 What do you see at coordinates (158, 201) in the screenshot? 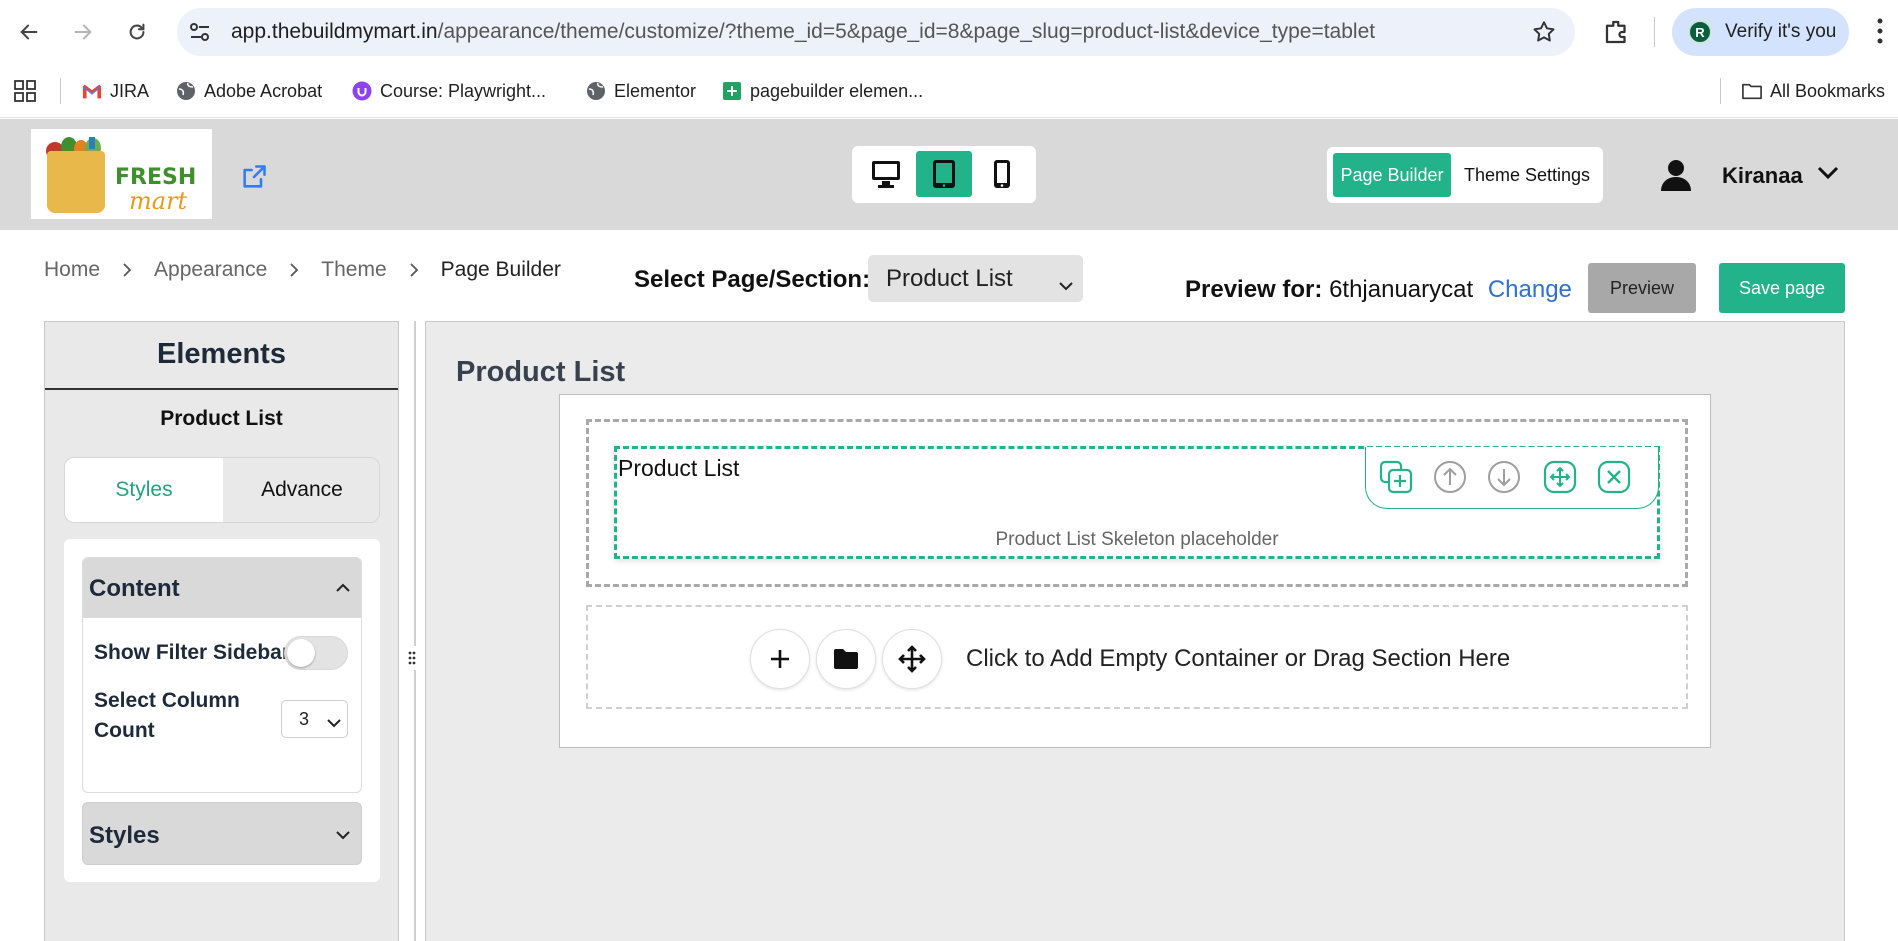
I see `logo-text-mart: mart` at bounding box center [158, 201].